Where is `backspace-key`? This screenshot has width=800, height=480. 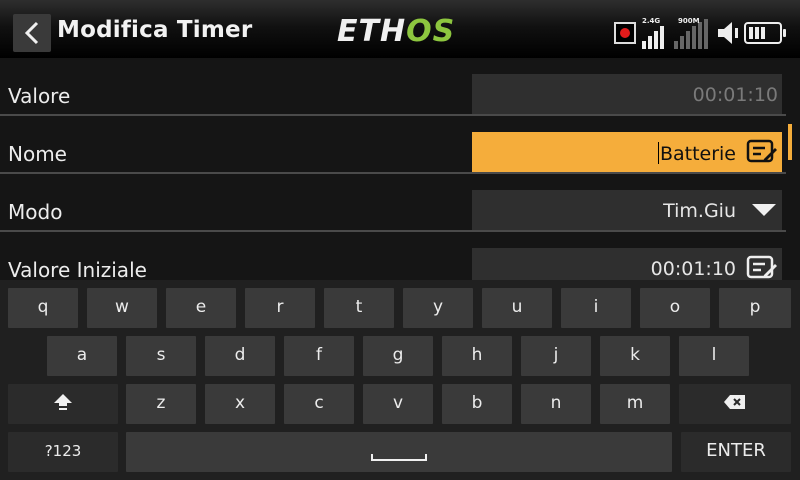 backspace-key is located at coordinates (735, 404).